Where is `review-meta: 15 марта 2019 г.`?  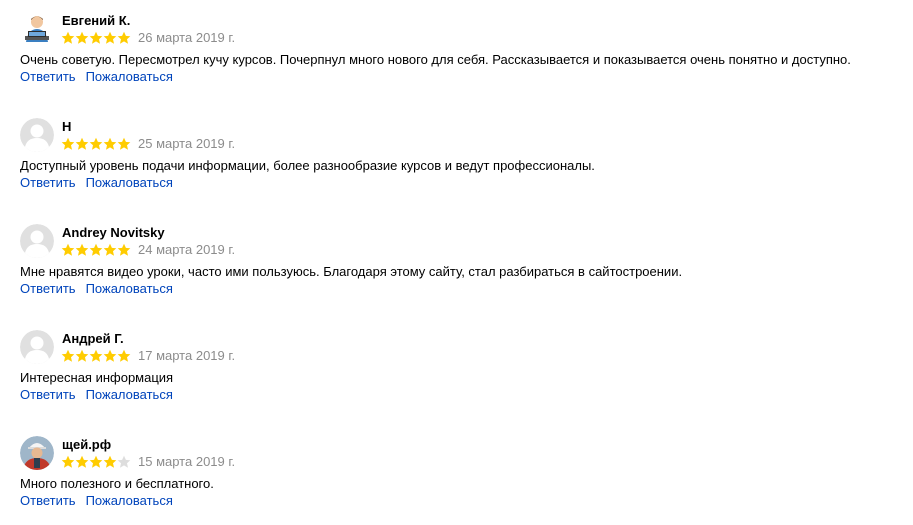
review-meta: 15 марта 2019 г. is located at coordinates (148, 462).